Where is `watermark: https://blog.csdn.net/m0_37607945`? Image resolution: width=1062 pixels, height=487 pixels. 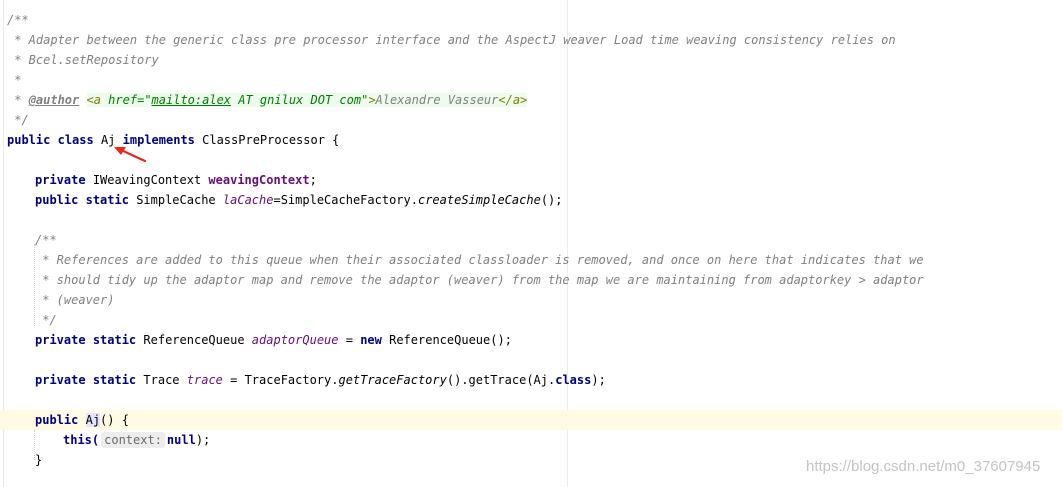
watermark: https://blog.csdn.net/m0_37607945 is located at coordinates (923, 466).